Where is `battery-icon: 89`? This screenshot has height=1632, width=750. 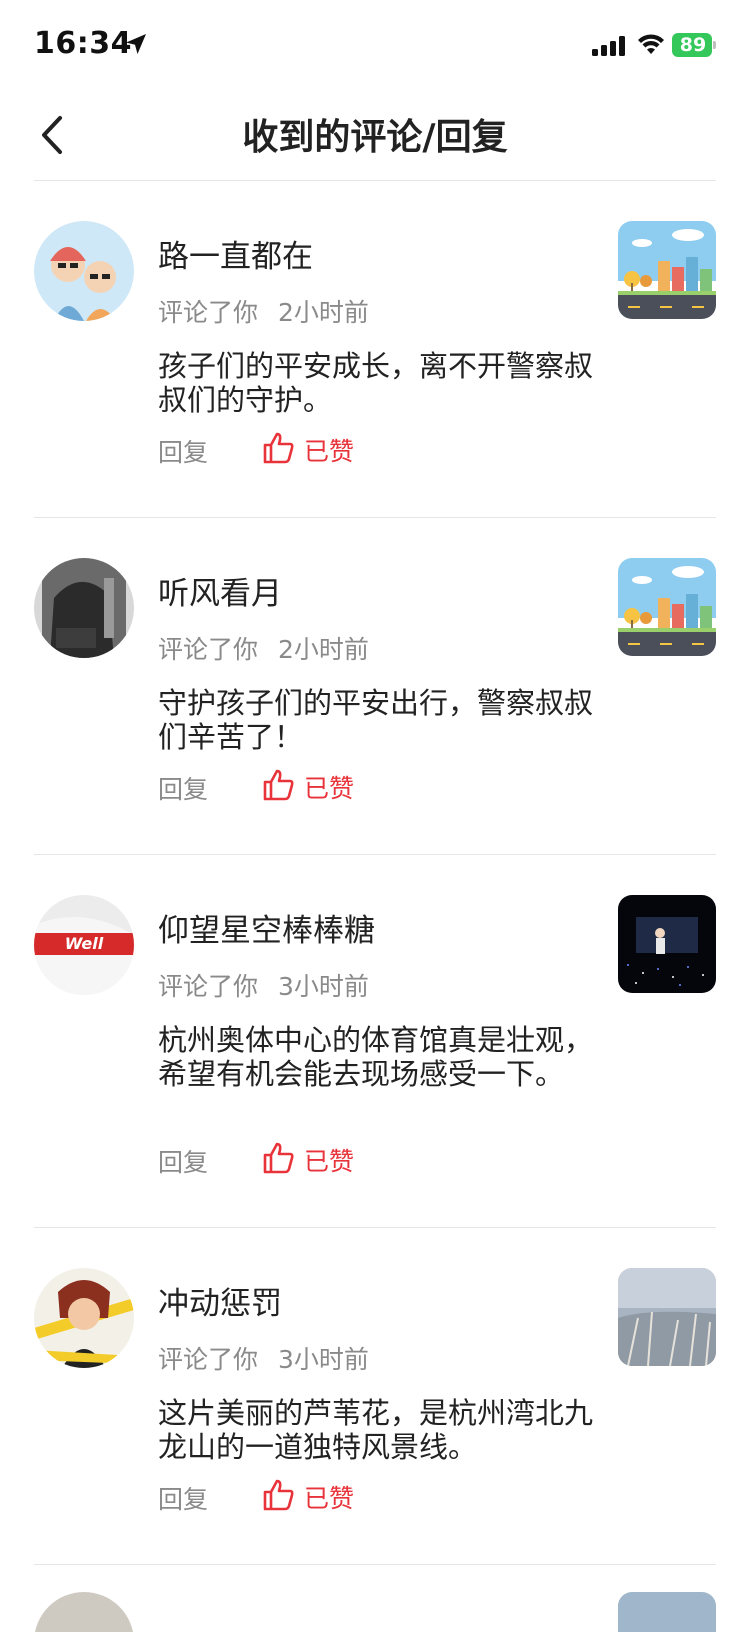
battery-icon: 89 is located at coordinates (694, 45).